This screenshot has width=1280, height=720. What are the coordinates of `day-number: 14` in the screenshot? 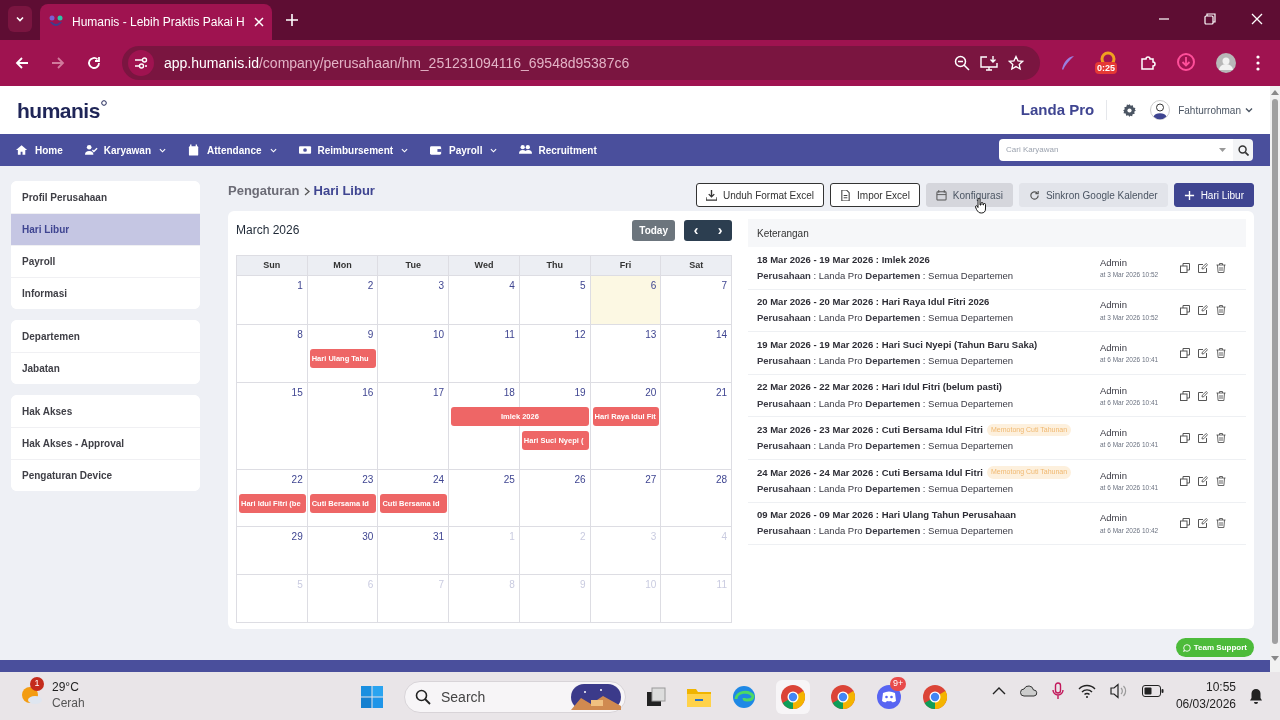 It's located at (721, 334).